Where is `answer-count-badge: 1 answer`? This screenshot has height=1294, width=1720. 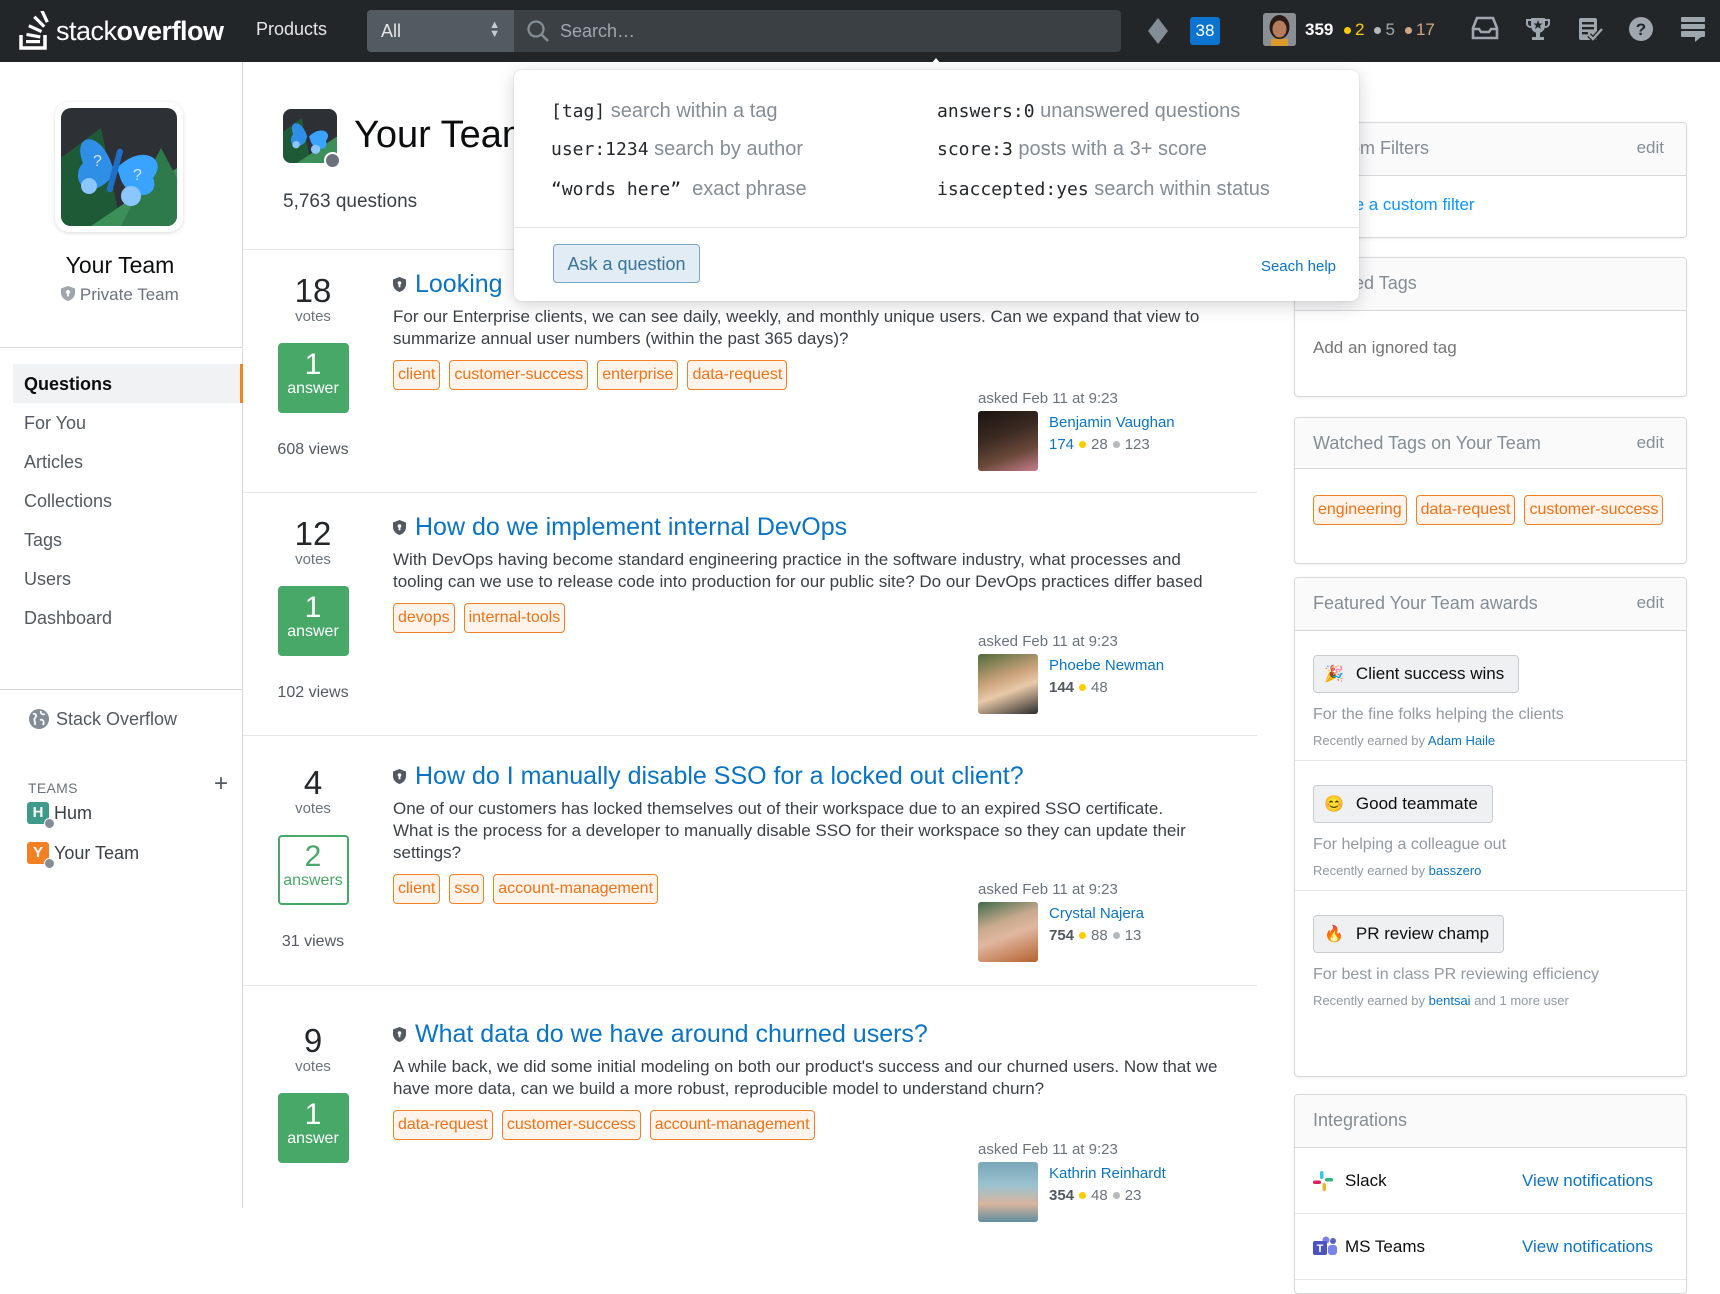 answer-count-badge: 1 answer is located at coordinates (313, 378).